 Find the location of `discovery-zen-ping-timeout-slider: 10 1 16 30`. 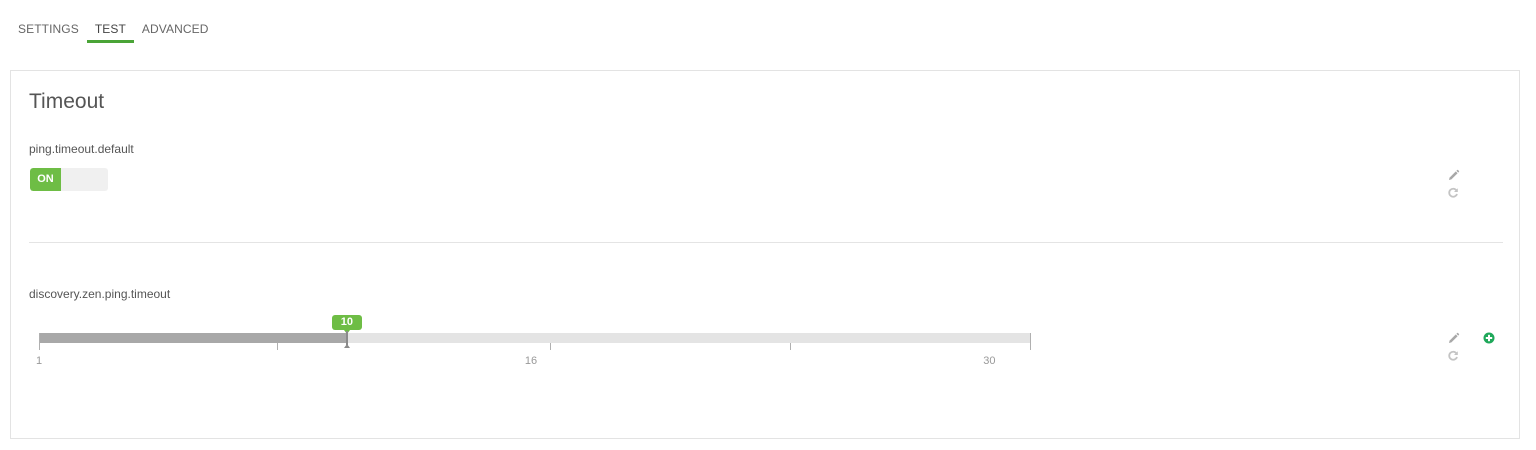

discovery-zen-ping-timeout-slider: 10 1 16 30 is located at coordinates (533, 341).